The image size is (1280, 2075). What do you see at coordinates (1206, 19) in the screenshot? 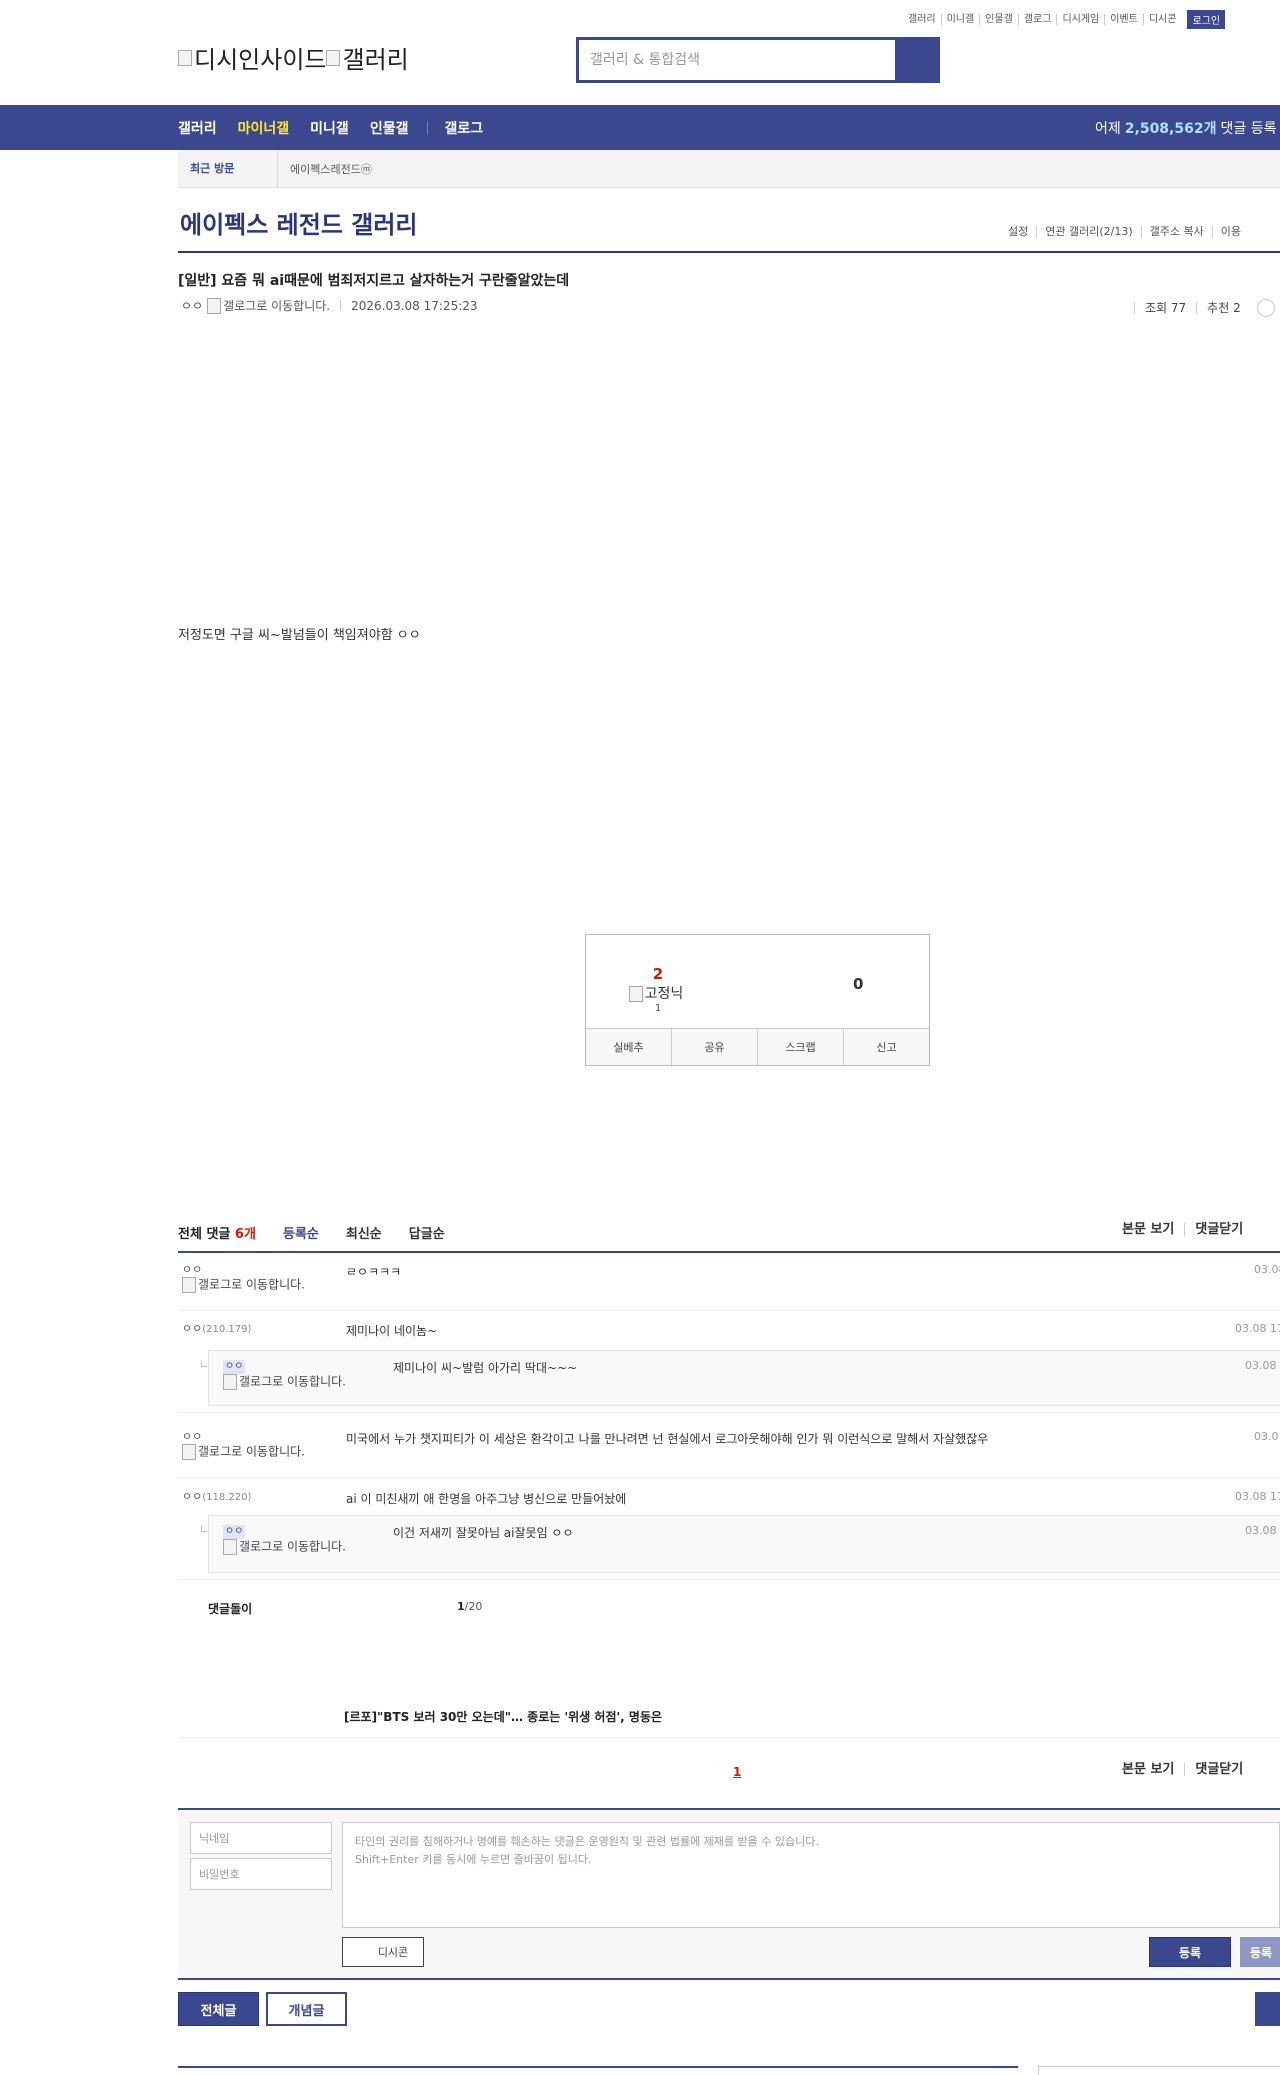
I see `login-button: 로그인` at bounding box center [1206, 19].